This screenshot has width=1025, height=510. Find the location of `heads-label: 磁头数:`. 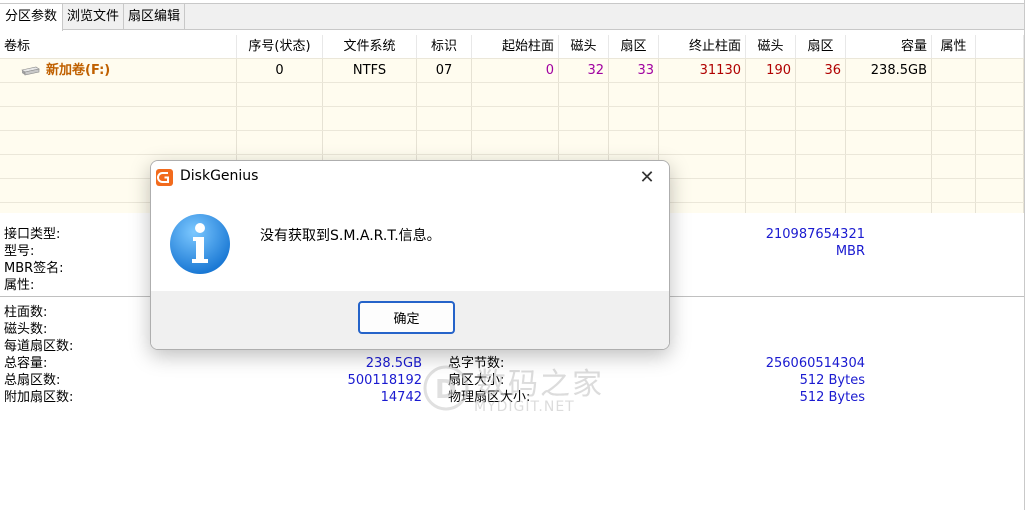

heads-label: 磁头数: is located at coordinates (26, 329).